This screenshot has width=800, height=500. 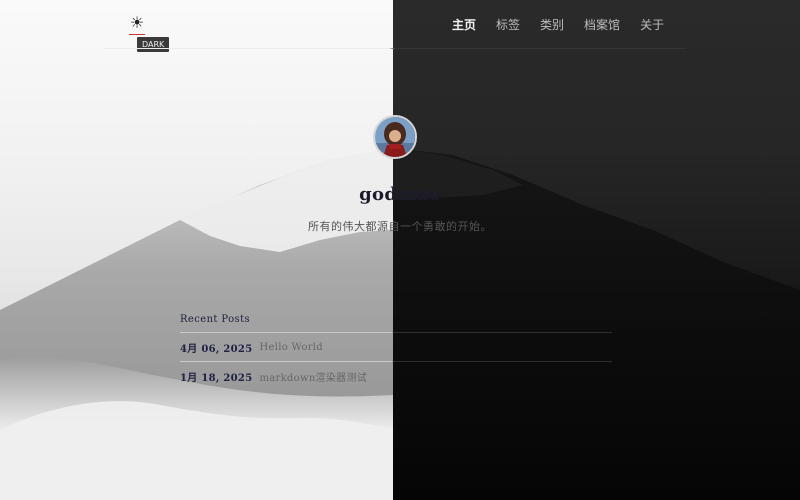 I want to click on nav-item-tags: 标签, so click(x=508, y=24).